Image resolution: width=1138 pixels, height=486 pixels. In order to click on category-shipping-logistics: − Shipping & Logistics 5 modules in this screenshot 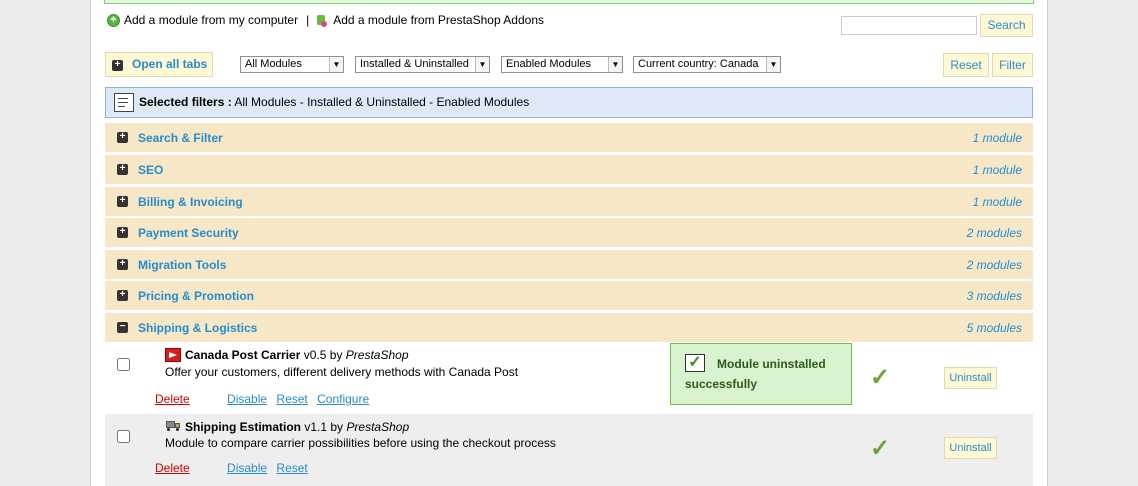, I will do `click(569, 328)`.